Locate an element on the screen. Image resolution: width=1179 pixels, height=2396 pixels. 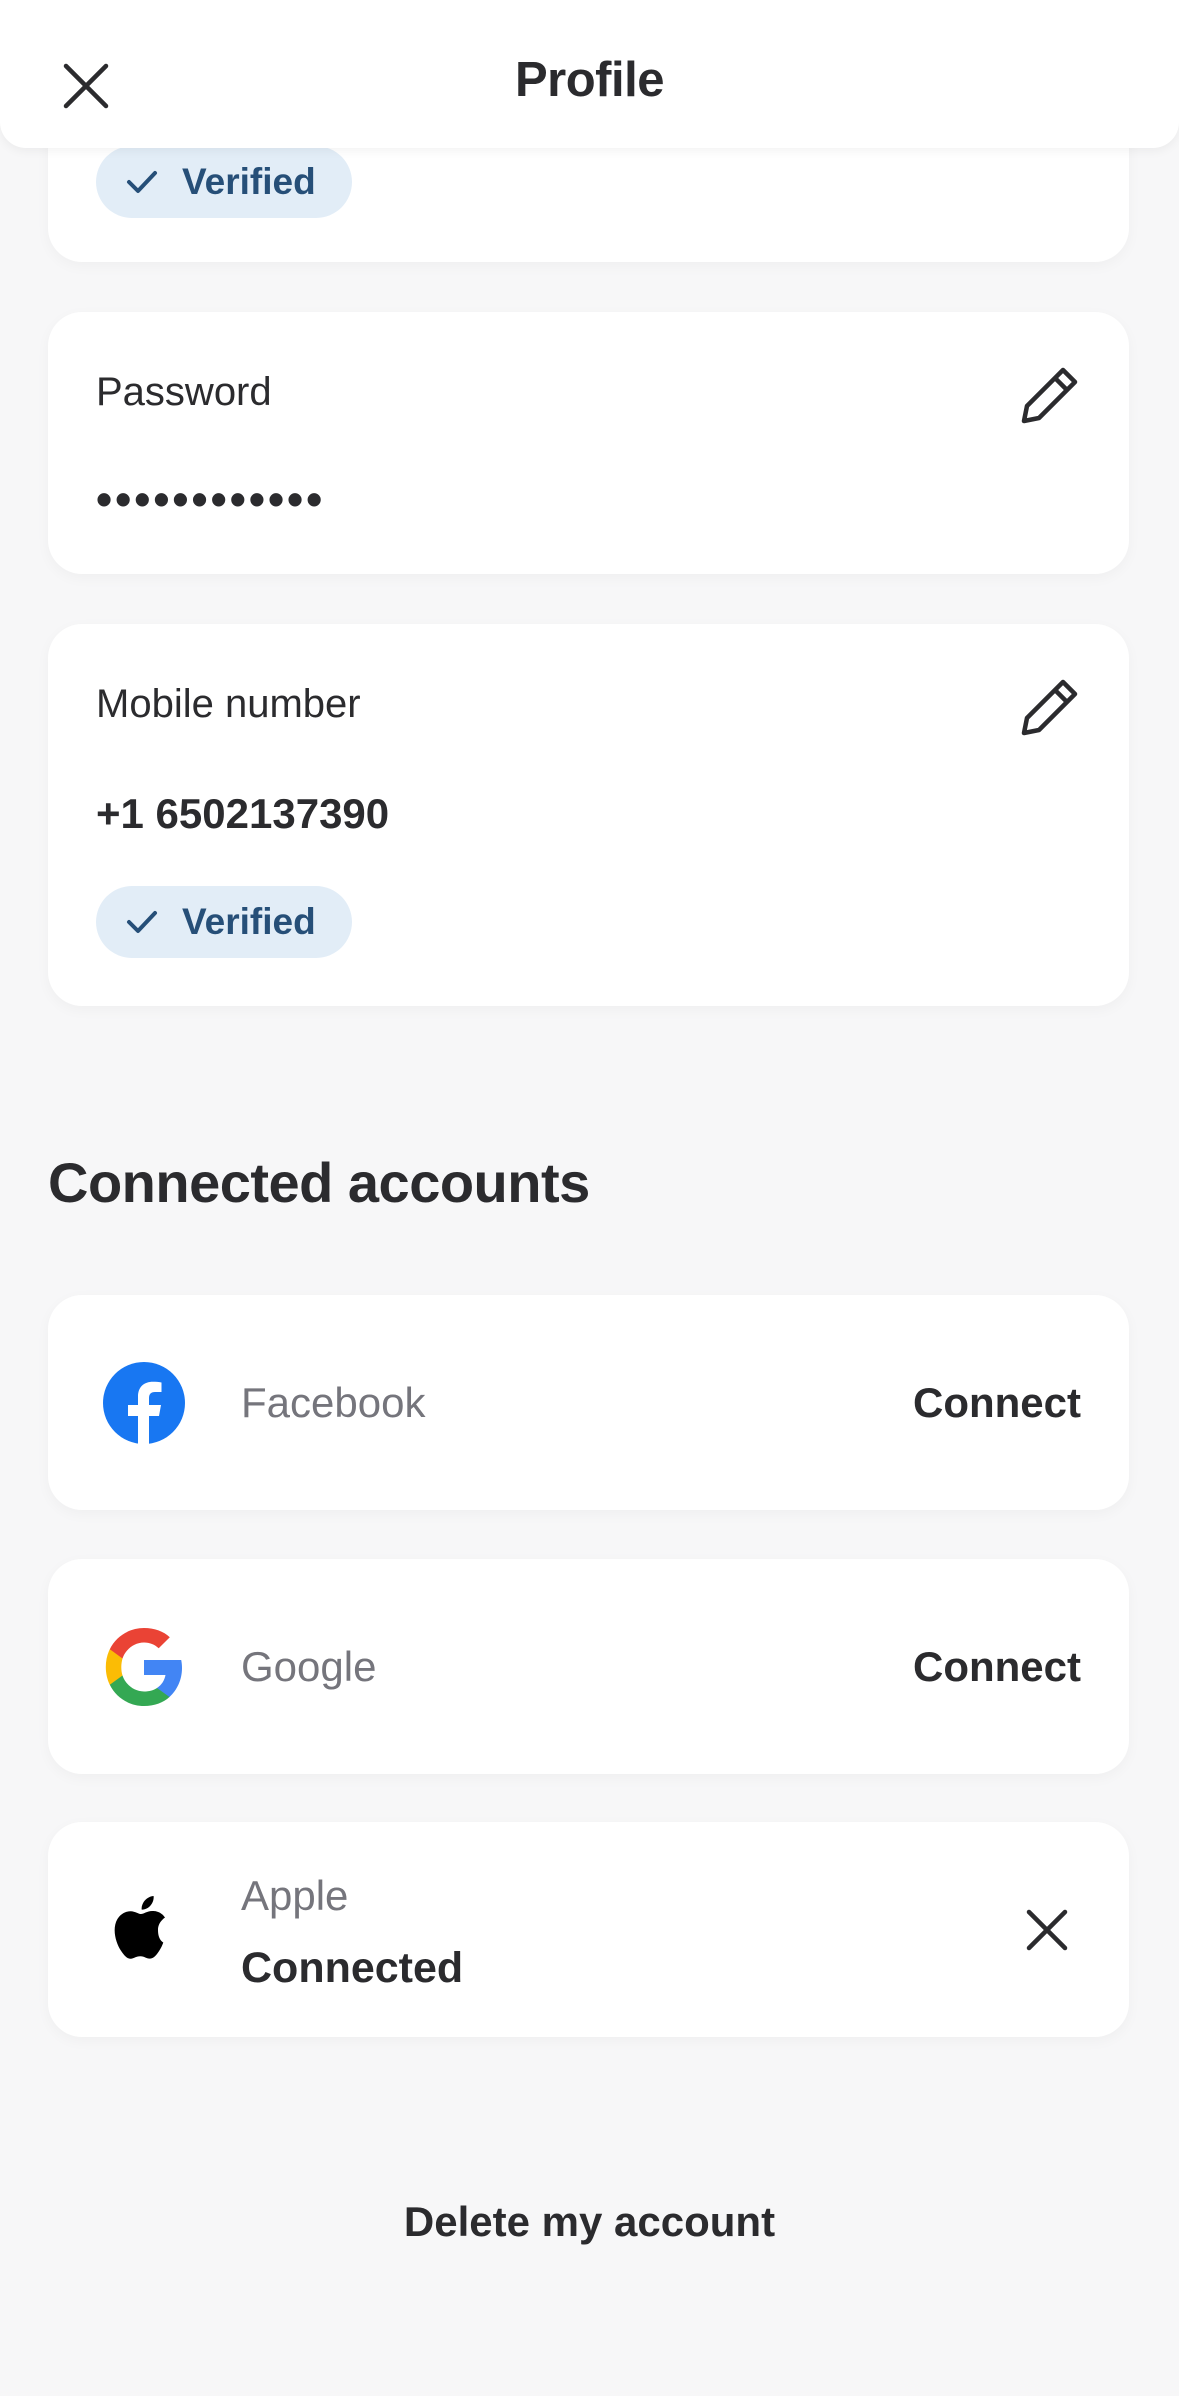
mobile-label: Mobile number is located at coordinates (228, 704).